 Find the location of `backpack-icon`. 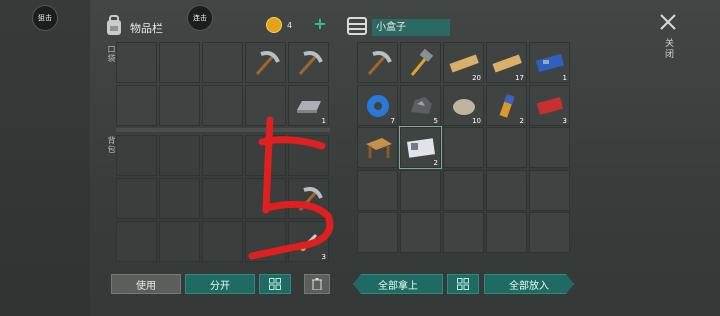

backpack-icon is located at coordinates (114, 26).